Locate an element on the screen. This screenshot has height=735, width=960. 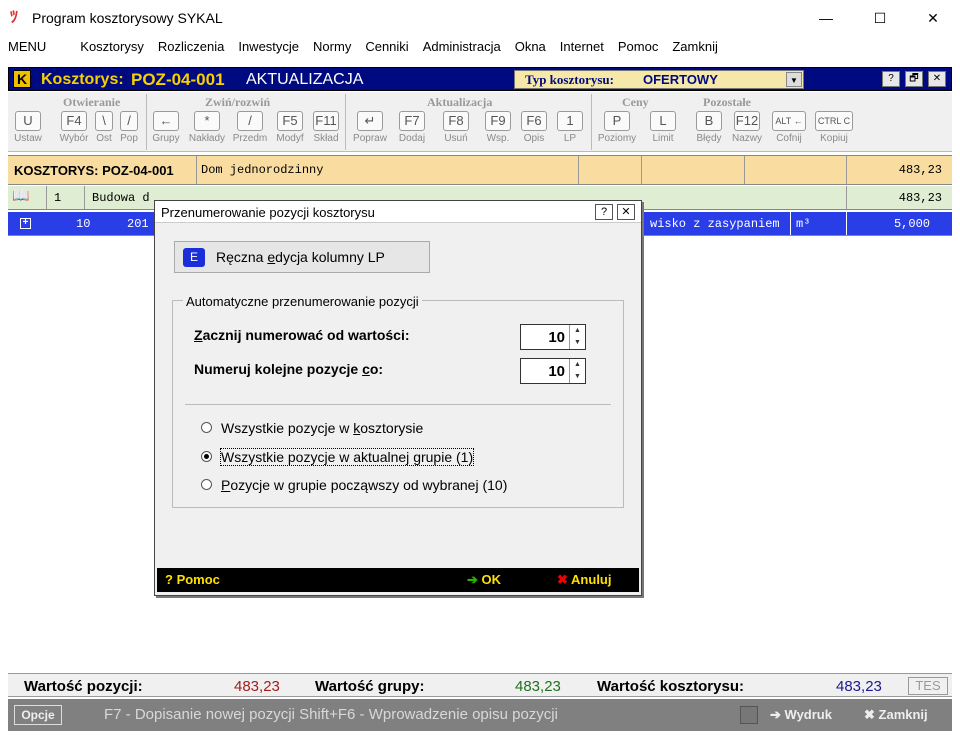
close-button: ✕ is located at coordinates (933, 18).